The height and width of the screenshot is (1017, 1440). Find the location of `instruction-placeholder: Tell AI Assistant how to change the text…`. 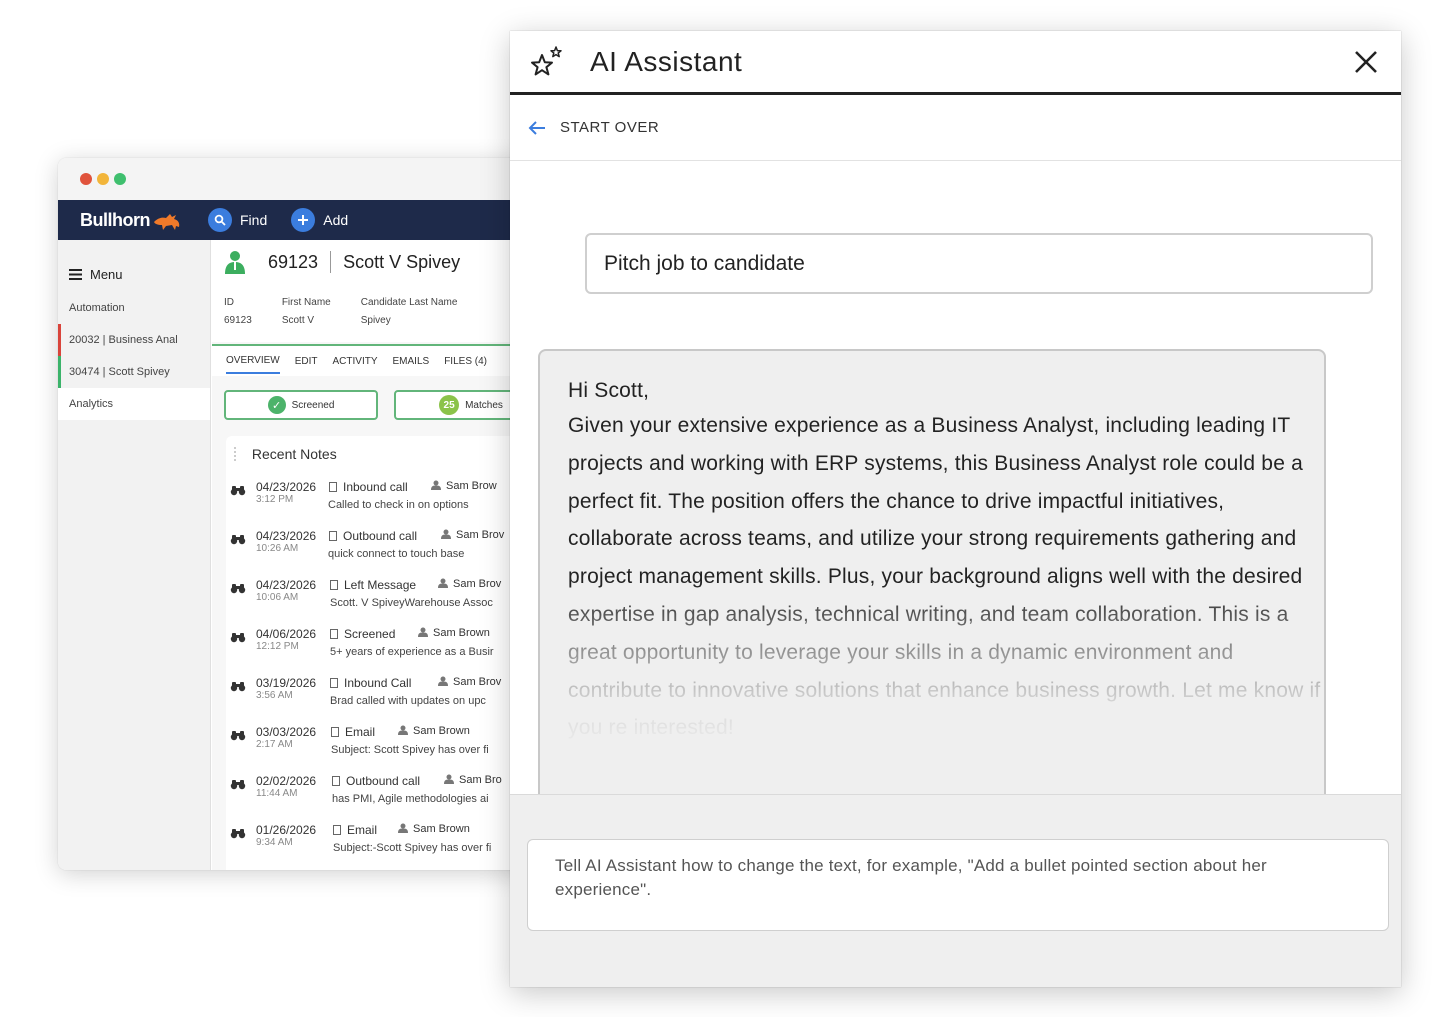

instruction-placeholder: Tell AI Assistant how to change the text… is located at coordinates (911, 877).